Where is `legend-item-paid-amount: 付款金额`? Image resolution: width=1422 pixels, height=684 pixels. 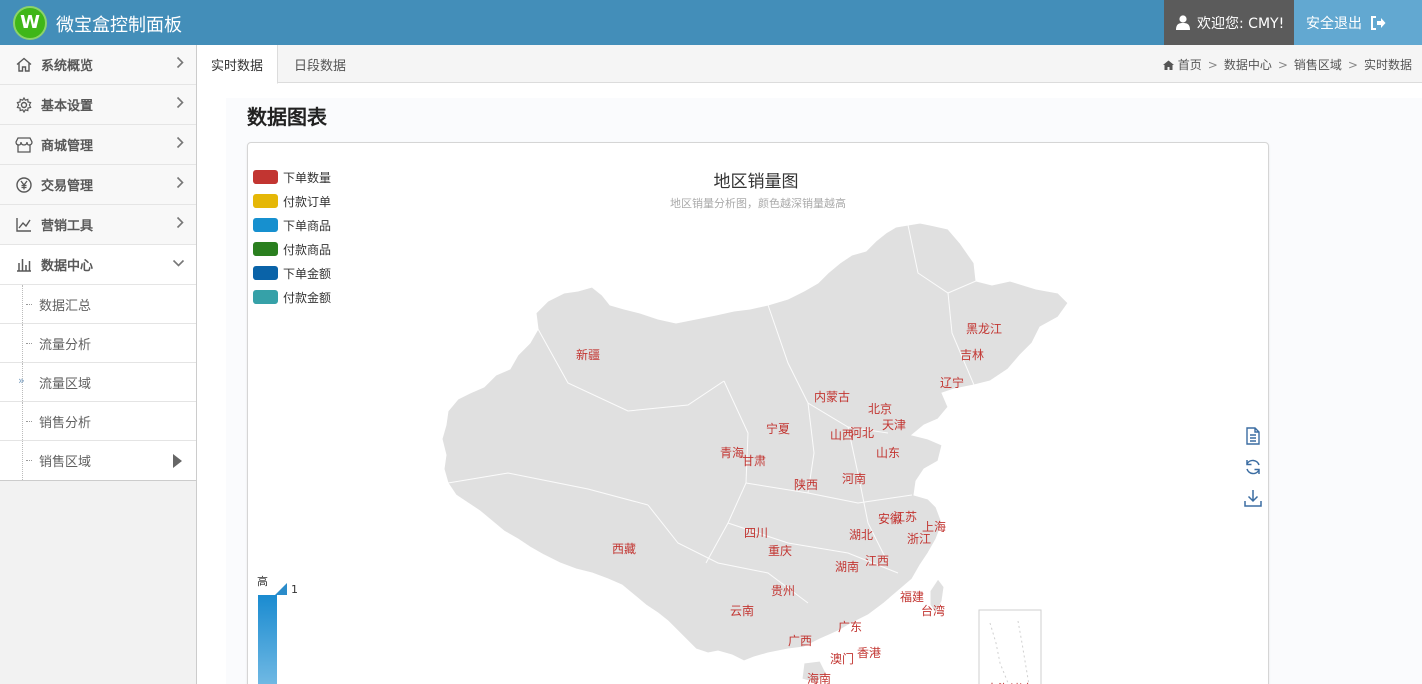
legend-item-paid-amount: 付款金额 is located at coordinates (292, 297).